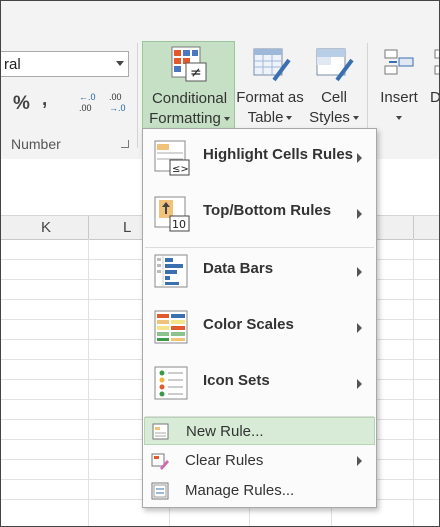 Image resolution: width=440 pixels, height=527 pixels. I want to click on top-bottom-icon-text: 10, so click(179, 224).